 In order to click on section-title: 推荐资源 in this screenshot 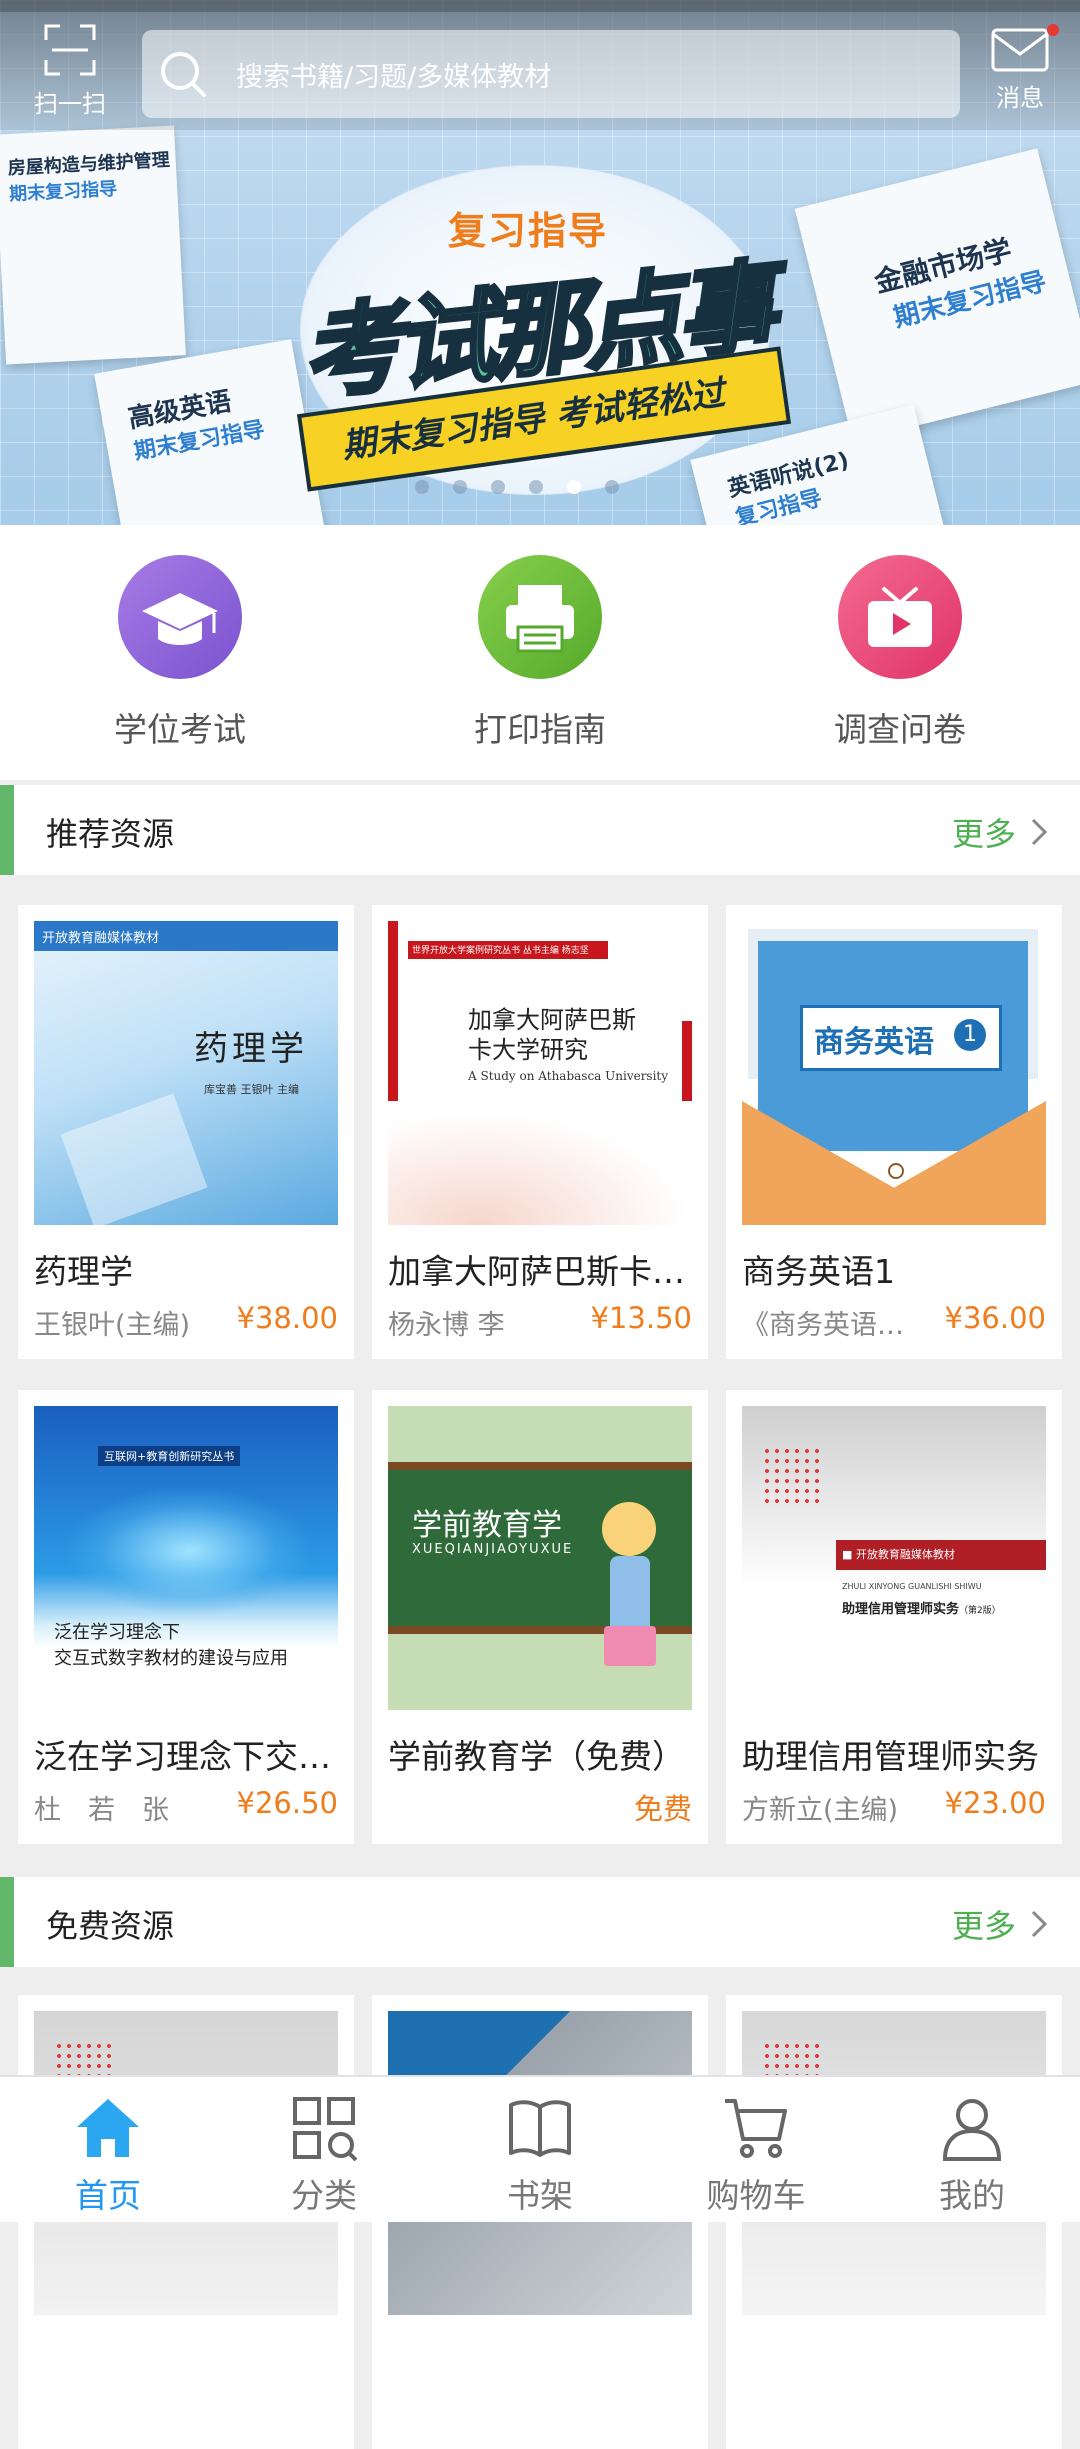, I will do `click(110, 834)`.